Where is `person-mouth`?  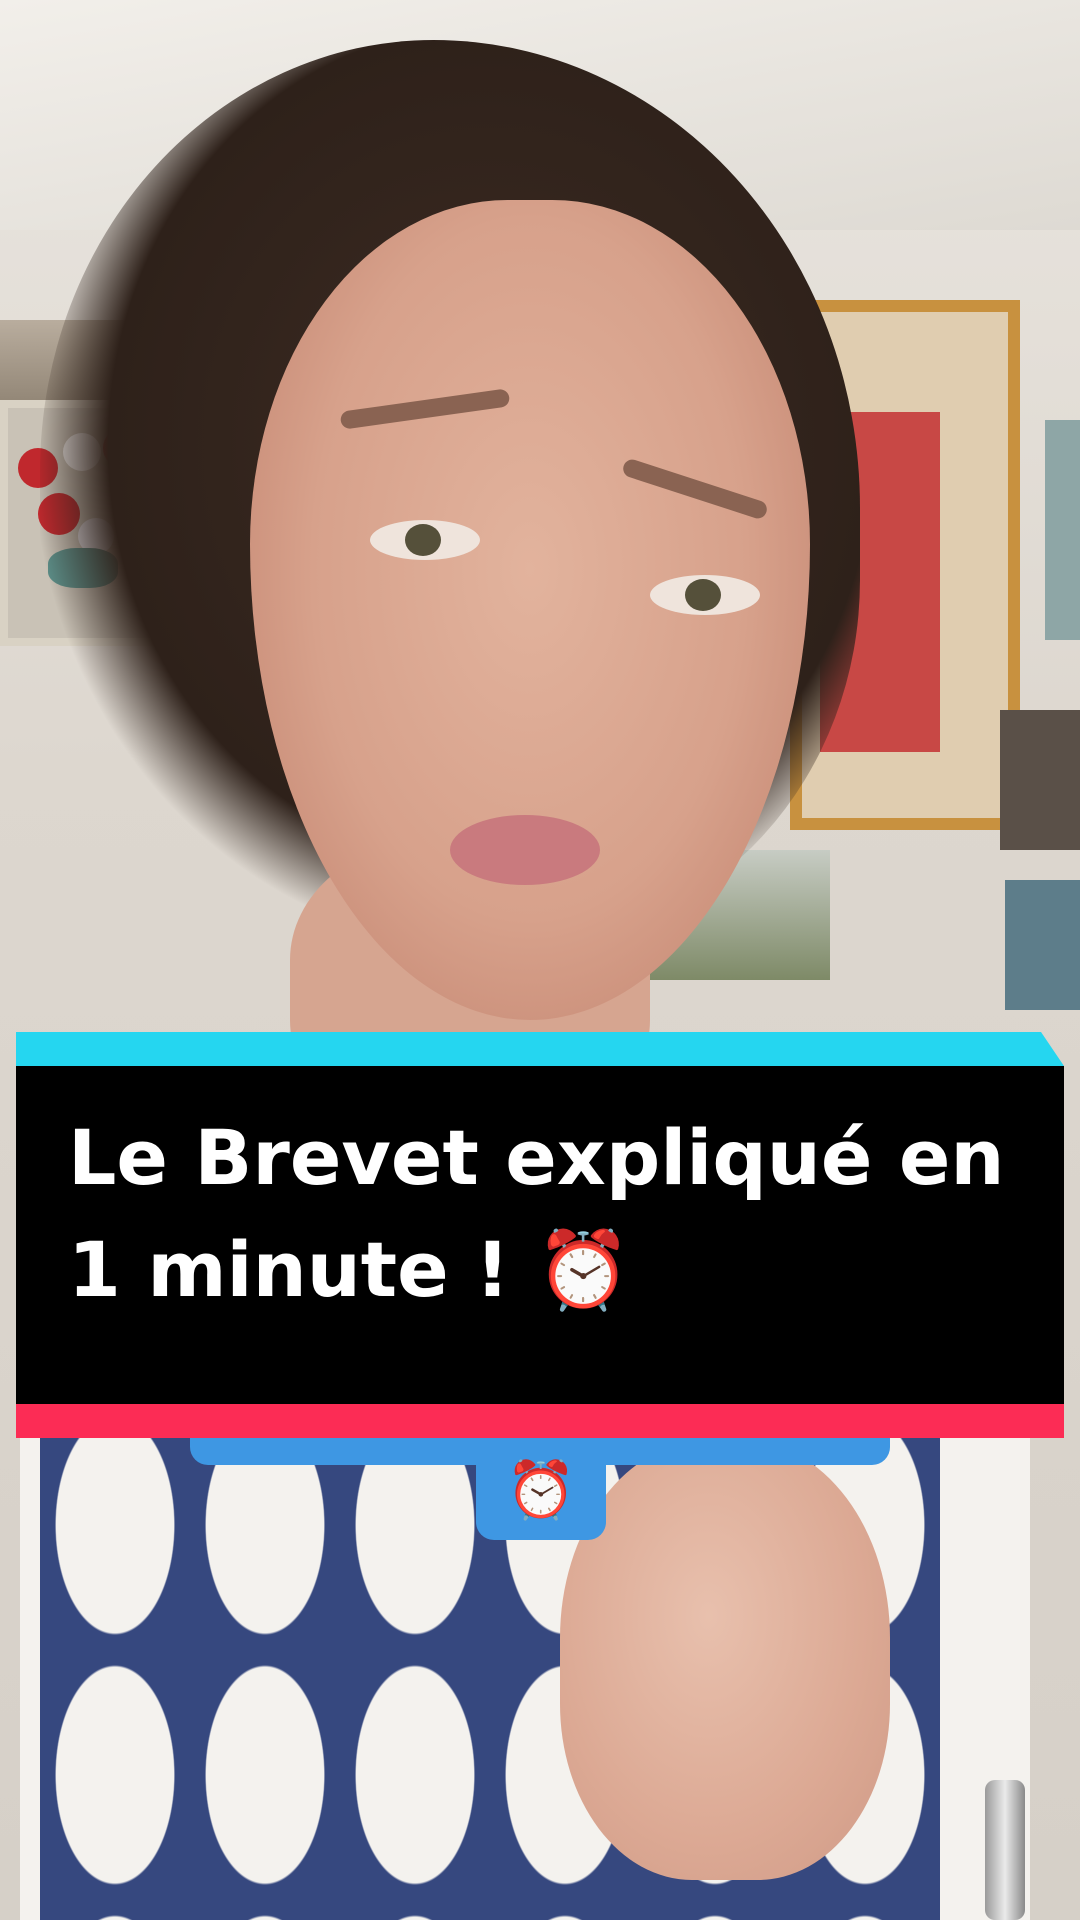
person-mouth is located at coordinates (525, 850).